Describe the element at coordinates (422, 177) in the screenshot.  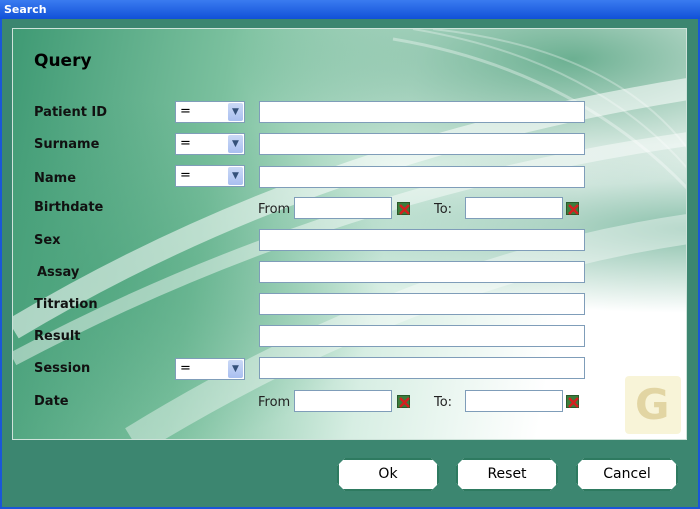
I see `name-input` at that location.